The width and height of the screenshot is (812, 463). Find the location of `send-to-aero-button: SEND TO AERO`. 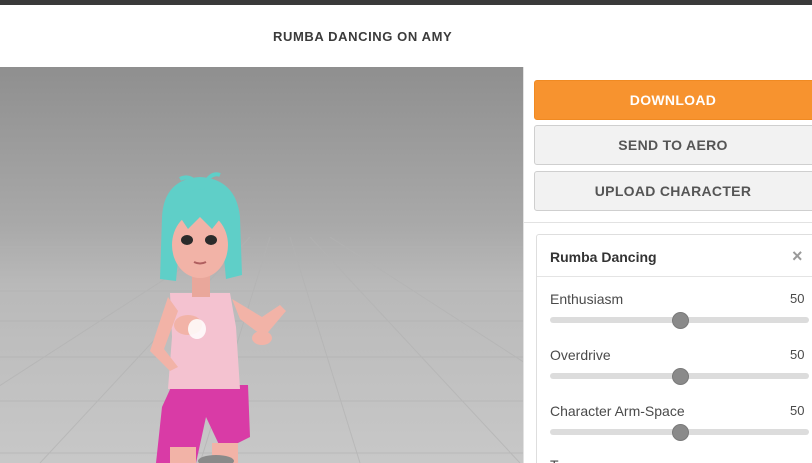

send-to-aero-button: SEND TO AERO is located at coordinates (673, 145).